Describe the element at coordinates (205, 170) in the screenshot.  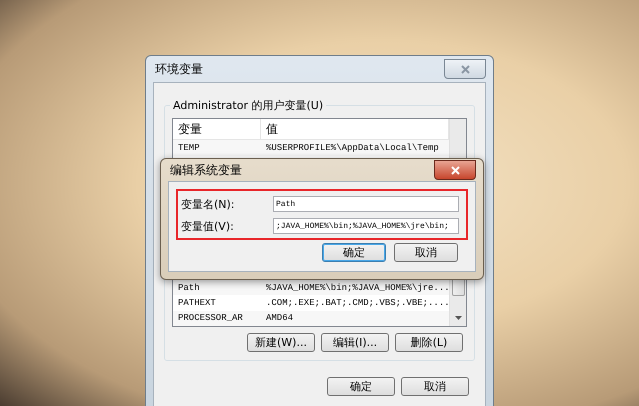
I see `dialog-title: 编辑系统变量` at that location.